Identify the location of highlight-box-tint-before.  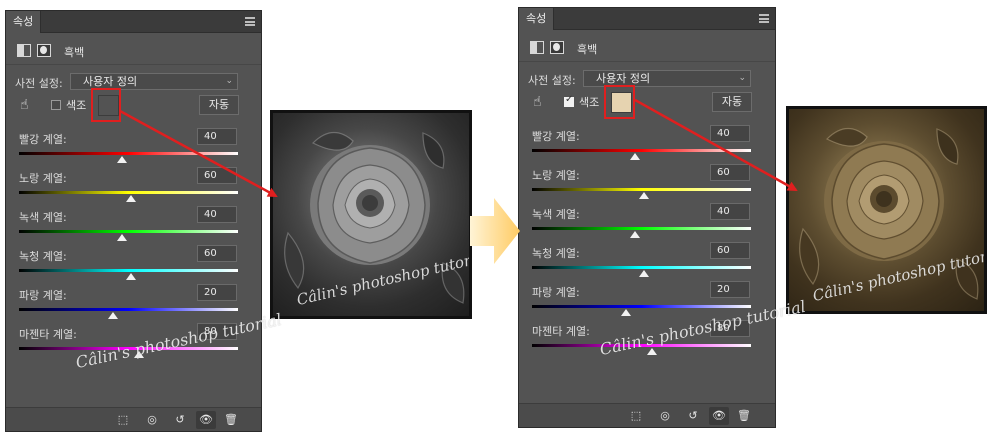
(106, 105).